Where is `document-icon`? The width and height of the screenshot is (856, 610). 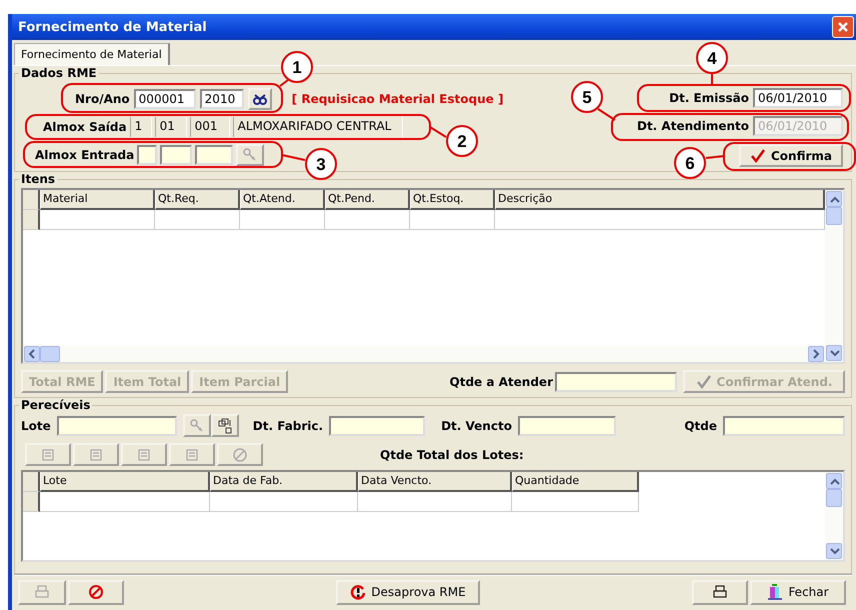
document-icon is located at coordinates (48, 454).